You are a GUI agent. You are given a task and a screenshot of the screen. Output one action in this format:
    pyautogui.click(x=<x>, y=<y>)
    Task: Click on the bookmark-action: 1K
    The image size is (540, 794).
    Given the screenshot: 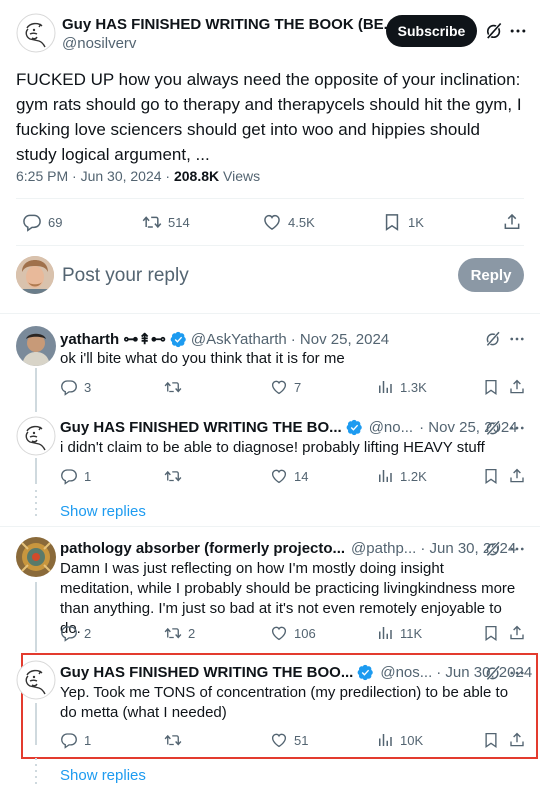 What is the action you would take?
    pyautogui.click(x=403, y=222)
    